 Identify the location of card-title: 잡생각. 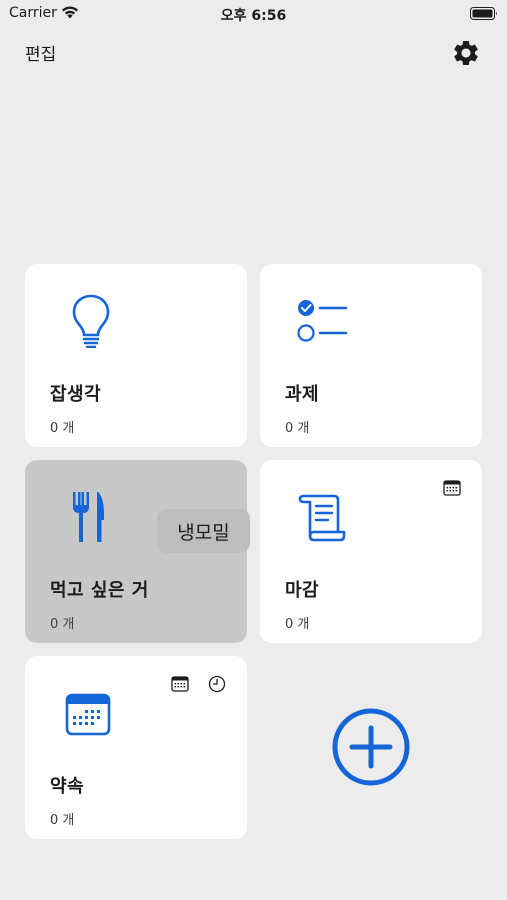
(76, 394).